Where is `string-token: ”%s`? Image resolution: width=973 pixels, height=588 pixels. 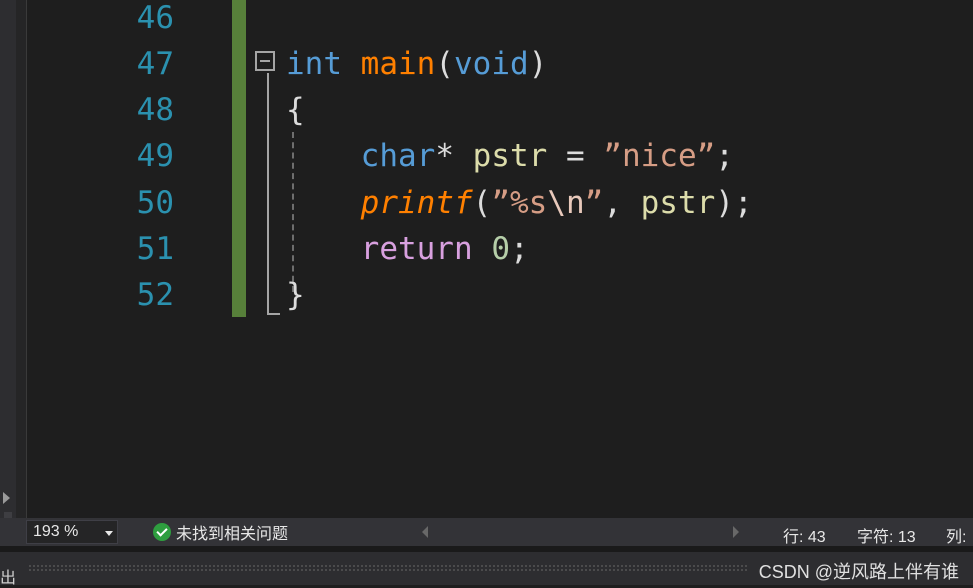
string-token: ”%s is located at coordinates (519, 203).